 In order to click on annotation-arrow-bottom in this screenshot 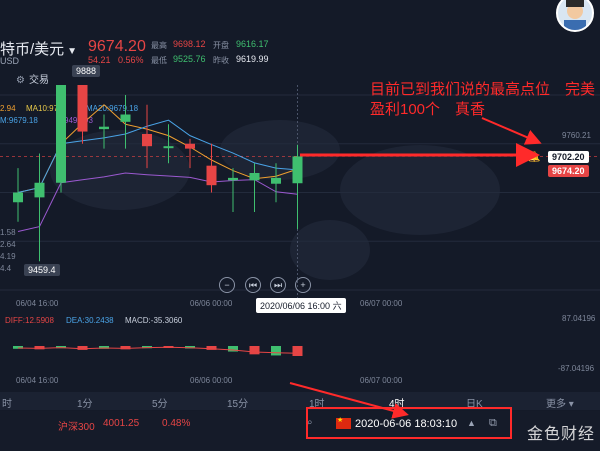, I will do `click(349, 400)`.